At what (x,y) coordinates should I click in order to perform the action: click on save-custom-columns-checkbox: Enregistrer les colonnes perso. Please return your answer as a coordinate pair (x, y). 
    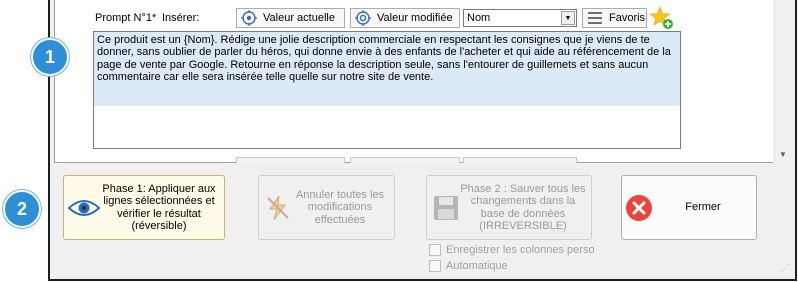
    Looking at the image, I should click on (512, 250).